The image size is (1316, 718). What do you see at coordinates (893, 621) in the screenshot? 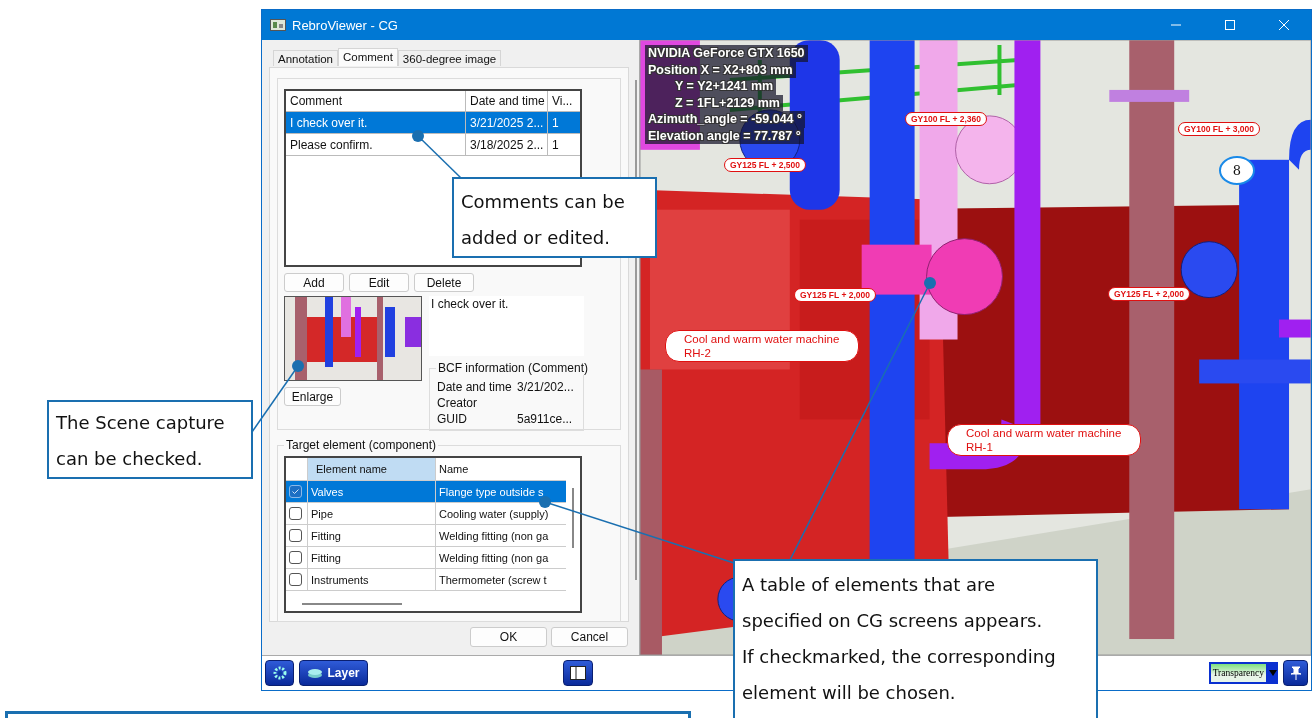
I see `callout-text: specified on CG screens appears.` at bounding box center [893, 621].